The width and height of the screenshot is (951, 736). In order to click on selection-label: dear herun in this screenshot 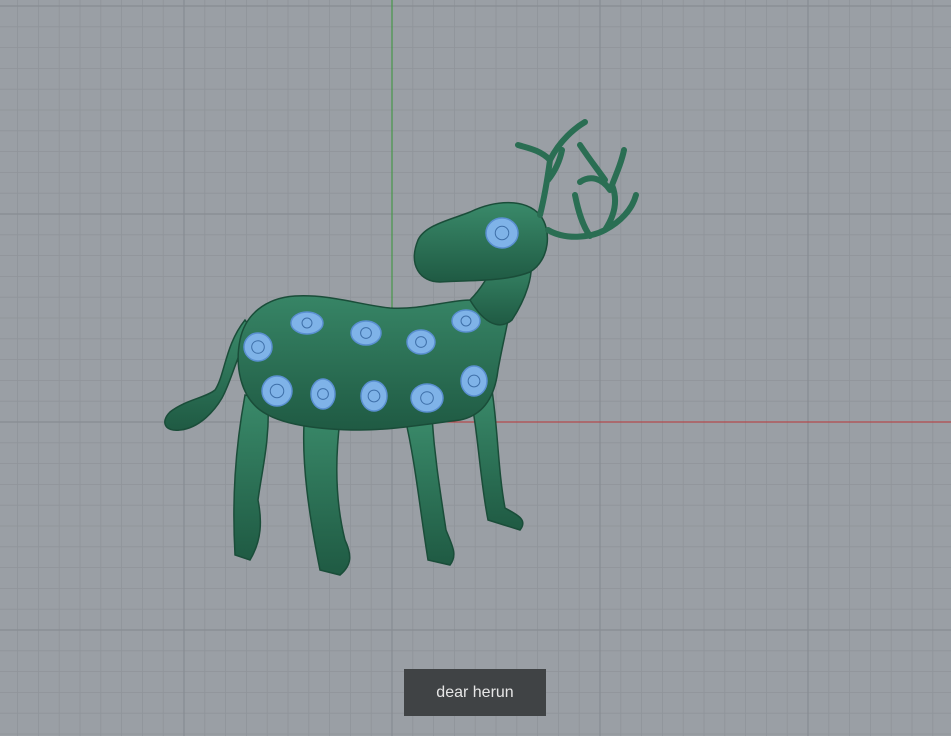, I will do `click(475, 692)`.